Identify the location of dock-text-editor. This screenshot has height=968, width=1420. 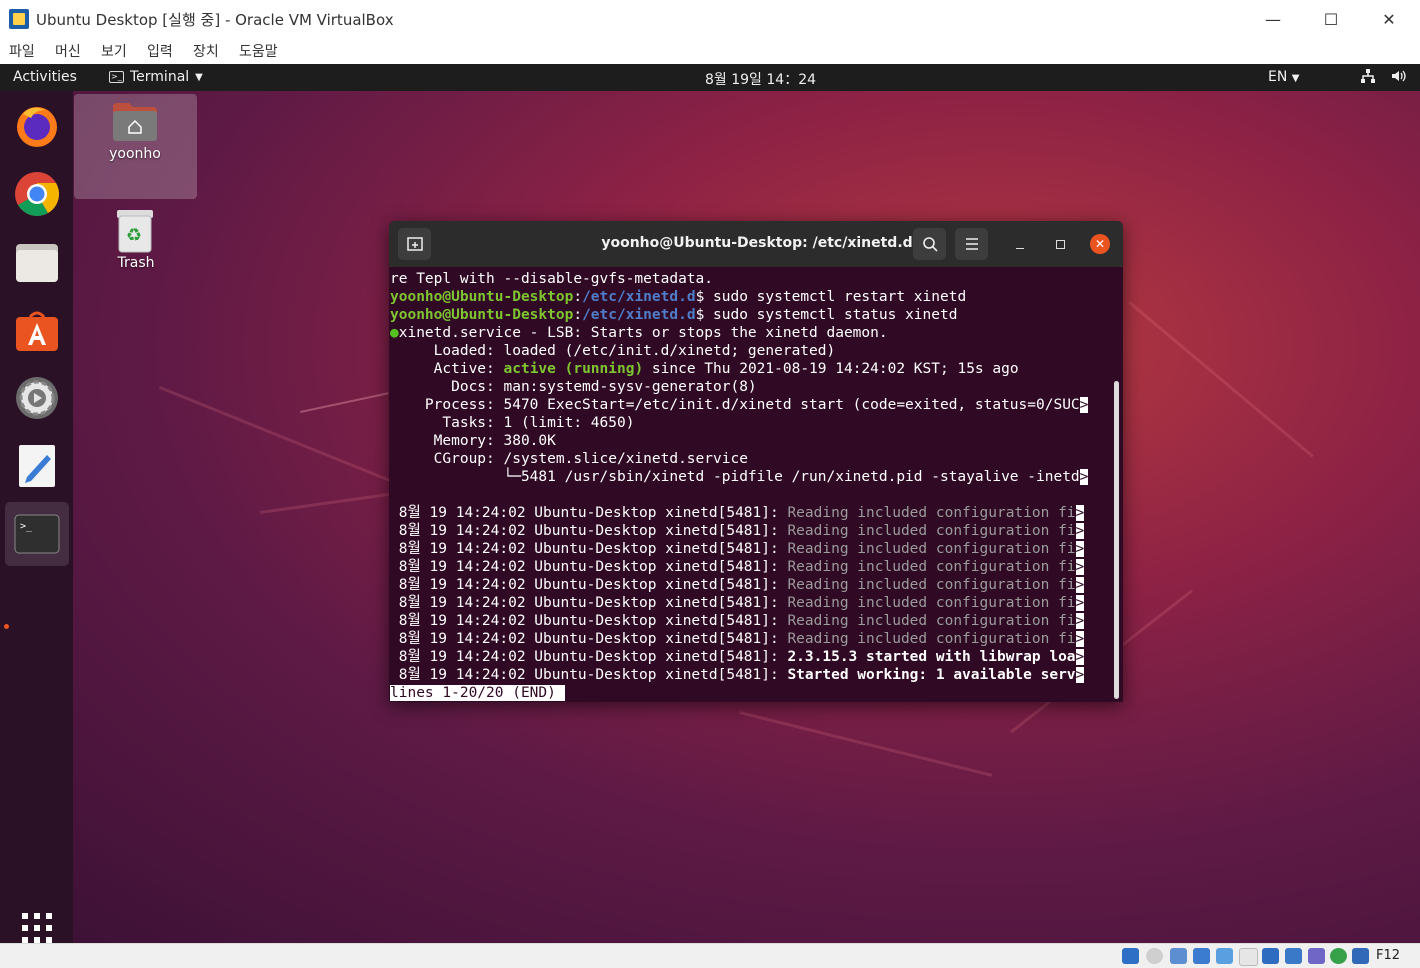
(37, 466).